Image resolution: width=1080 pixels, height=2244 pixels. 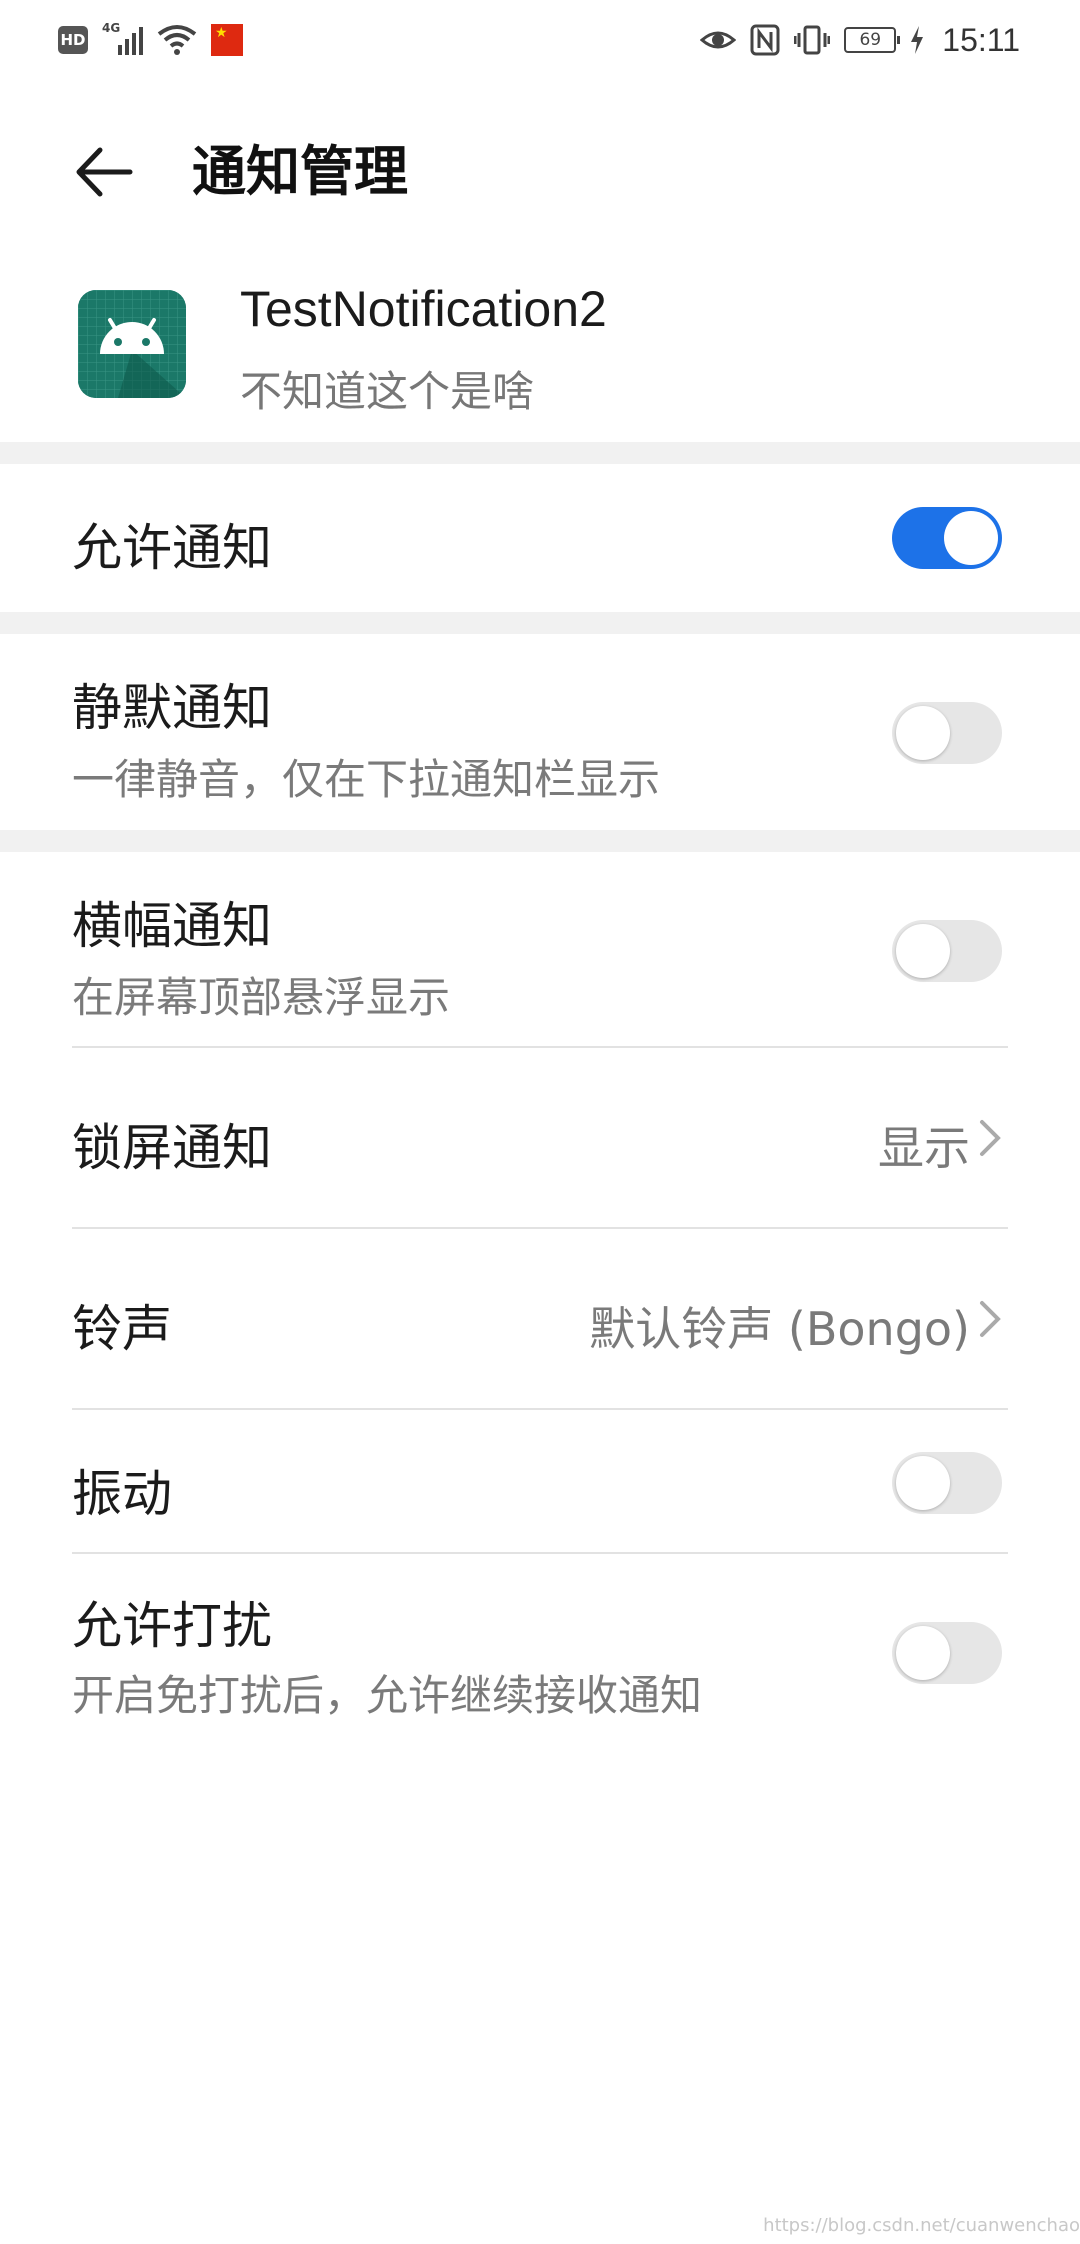 I want to click on watermark: https://blog.csdn.net/cuanwenchao, so click(x=921, y=2225).